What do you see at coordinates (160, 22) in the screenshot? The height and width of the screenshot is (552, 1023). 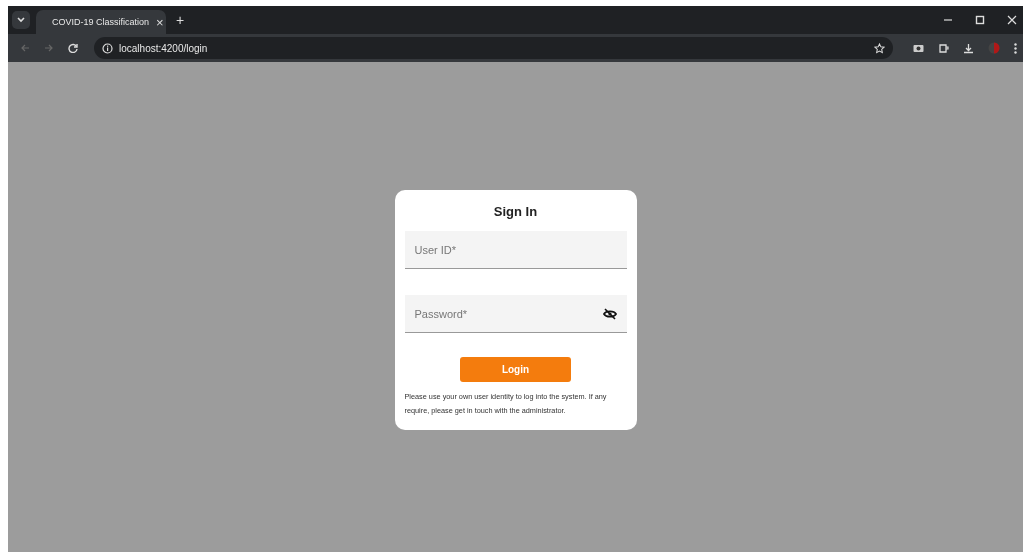 I see `close-tab-button: ×` at bounding box center [160, 22].